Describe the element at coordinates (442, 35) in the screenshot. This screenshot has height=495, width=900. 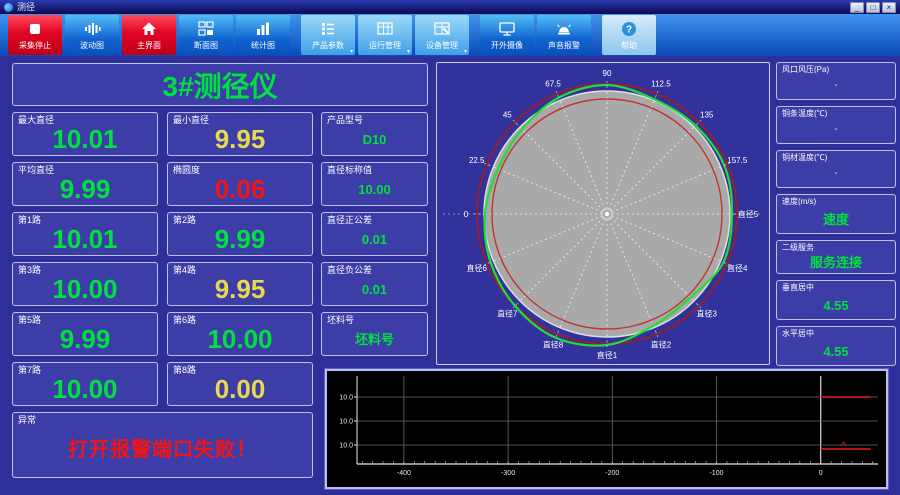
I see `device-management-button: 设备管理 ▾` at that location.